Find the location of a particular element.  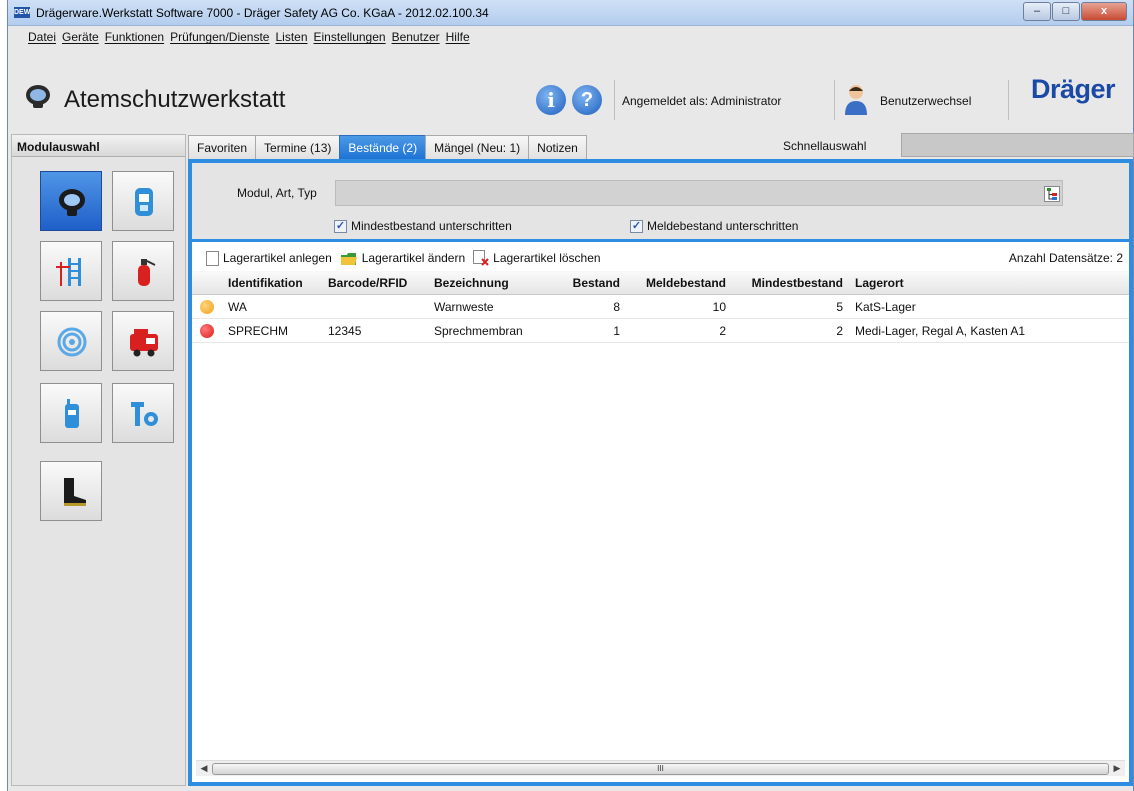

hose-icon is located at coordinates (72, 342).